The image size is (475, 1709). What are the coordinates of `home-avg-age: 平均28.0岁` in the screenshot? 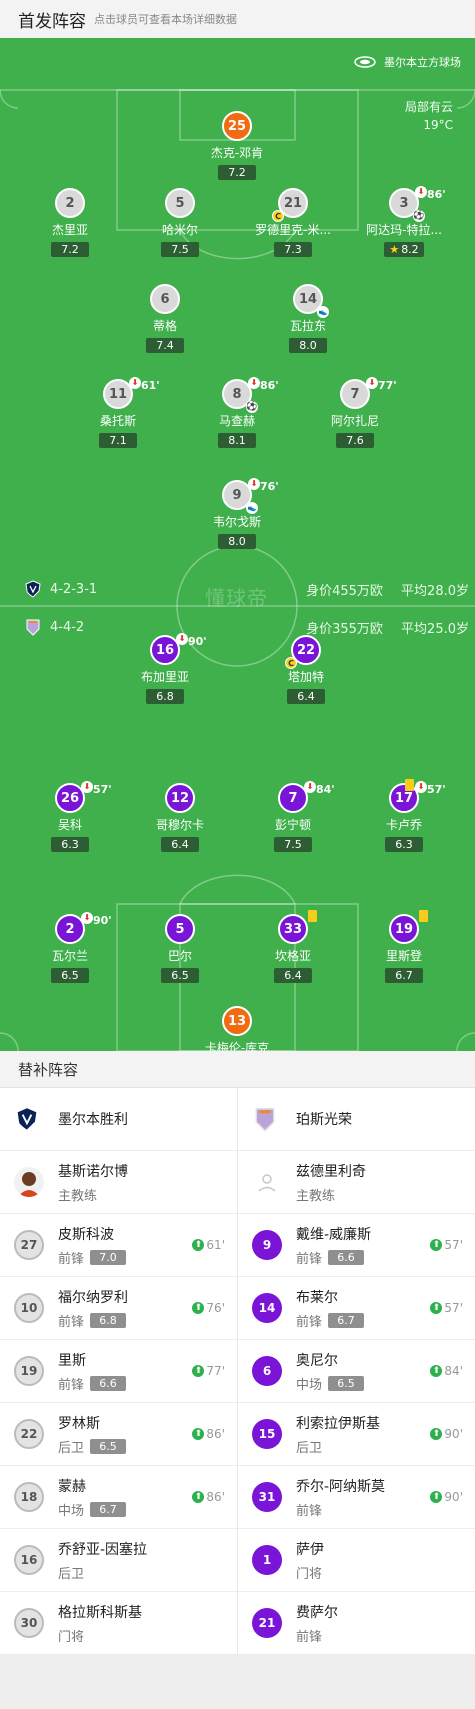 It's located at (435, 591).